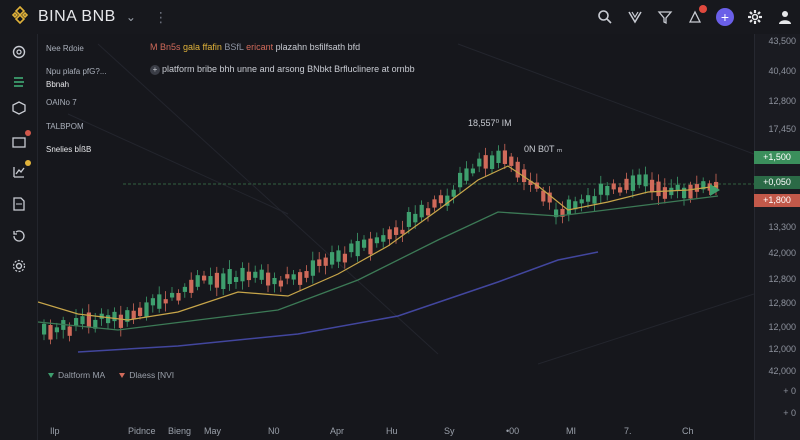 Image resolution: width=800 pixels, height=440 pixels. What do you see at coordinates (19, 108) in the screenshot?
I see `cube-icon` at bounding box center [19, 108].